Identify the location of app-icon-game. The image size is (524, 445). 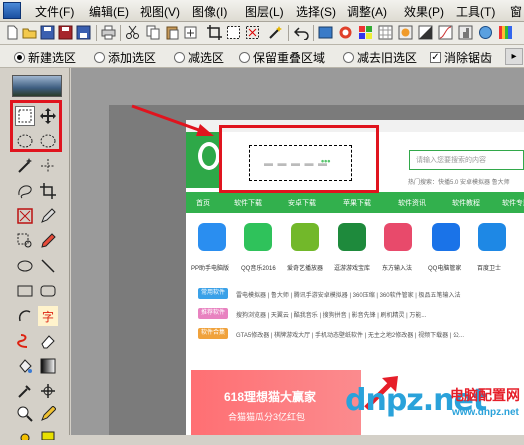
(352, 237).